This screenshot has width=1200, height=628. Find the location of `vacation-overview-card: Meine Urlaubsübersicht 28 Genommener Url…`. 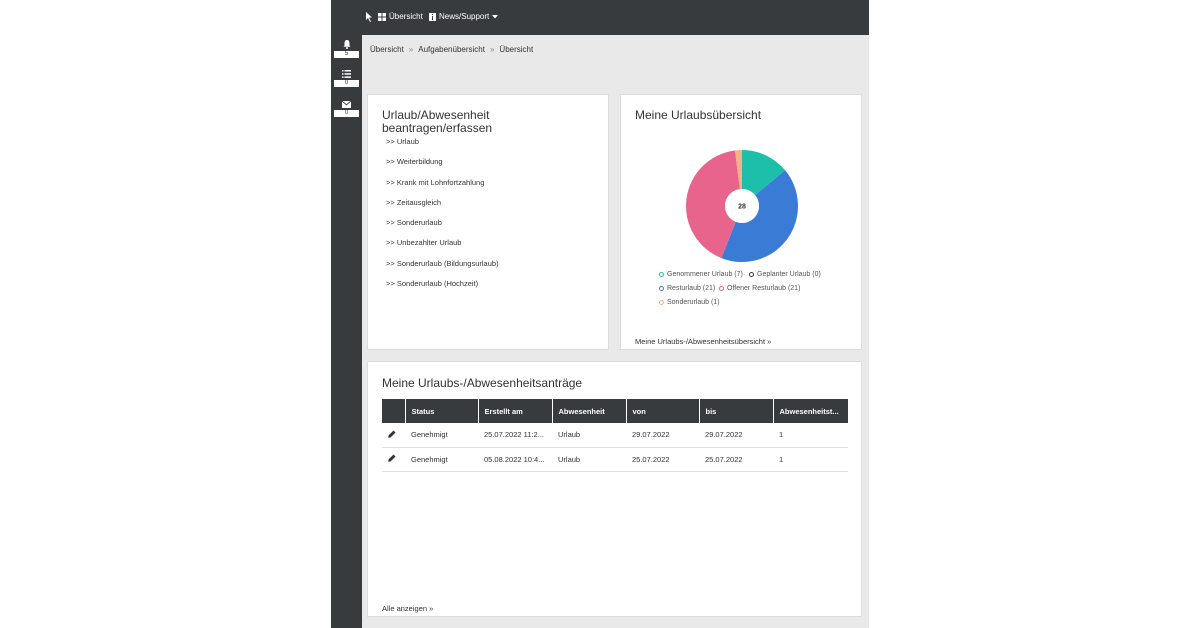

vacation-overview-card: Meine Urlaubsübersicht 28 Genommener Url… is located at coordinates (741, 222).